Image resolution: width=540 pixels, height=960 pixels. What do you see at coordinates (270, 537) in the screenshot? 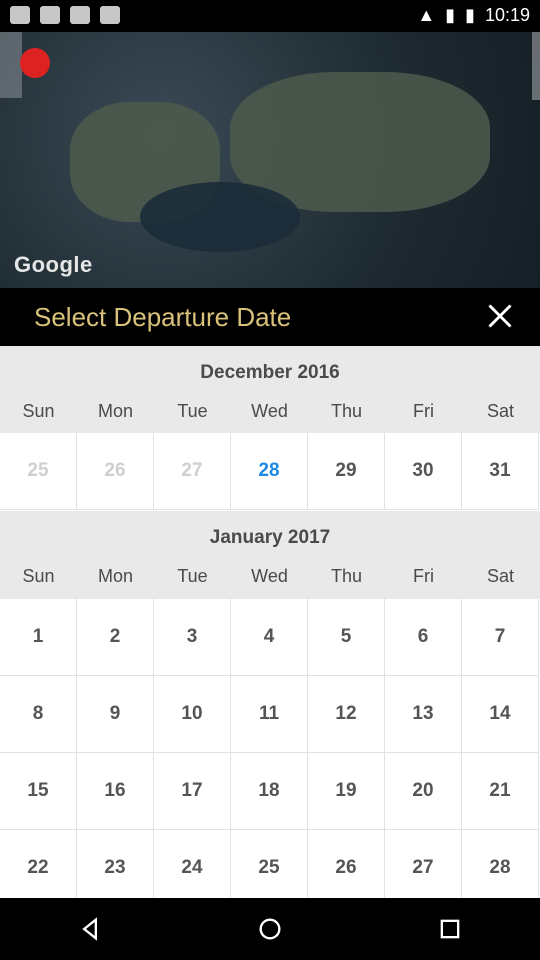
I see `month-title: January 2017` at bounding box center [270, 537].